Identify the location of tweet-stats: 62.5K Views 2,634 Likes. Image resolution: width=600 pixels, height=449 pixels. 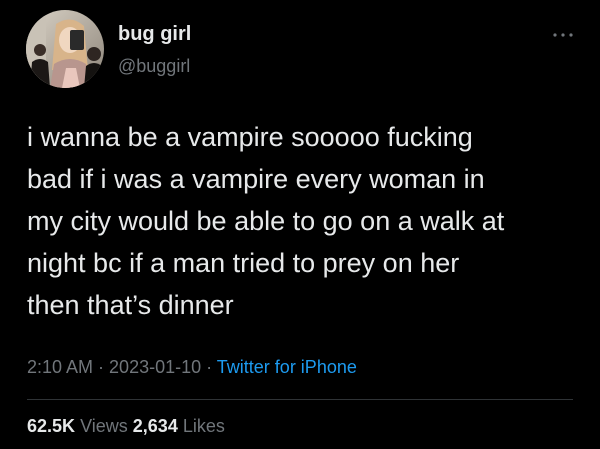
(126, 426).